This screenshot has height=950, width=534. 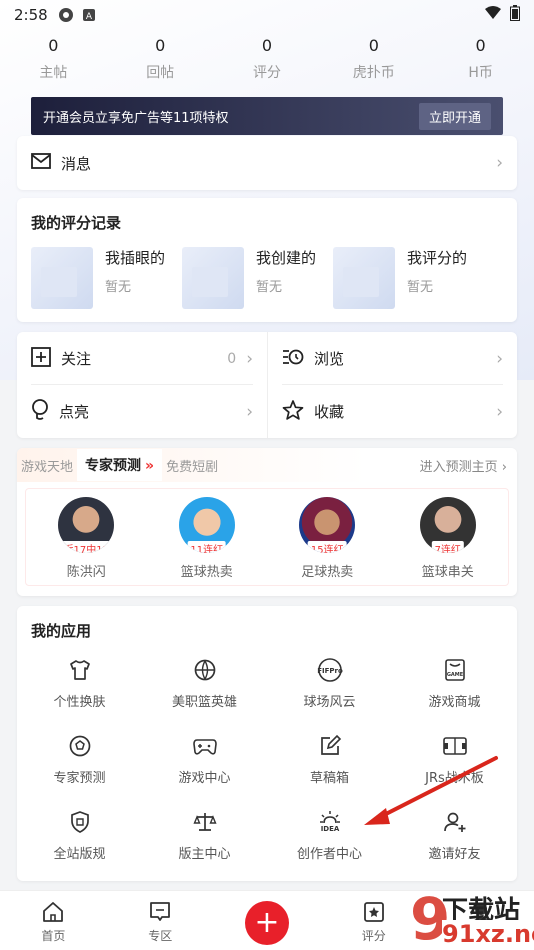 What do you see at coordinates (267, 15) in the screenshot?
I see `status-bar: 2:58 A` at bounding box center [267, 15].